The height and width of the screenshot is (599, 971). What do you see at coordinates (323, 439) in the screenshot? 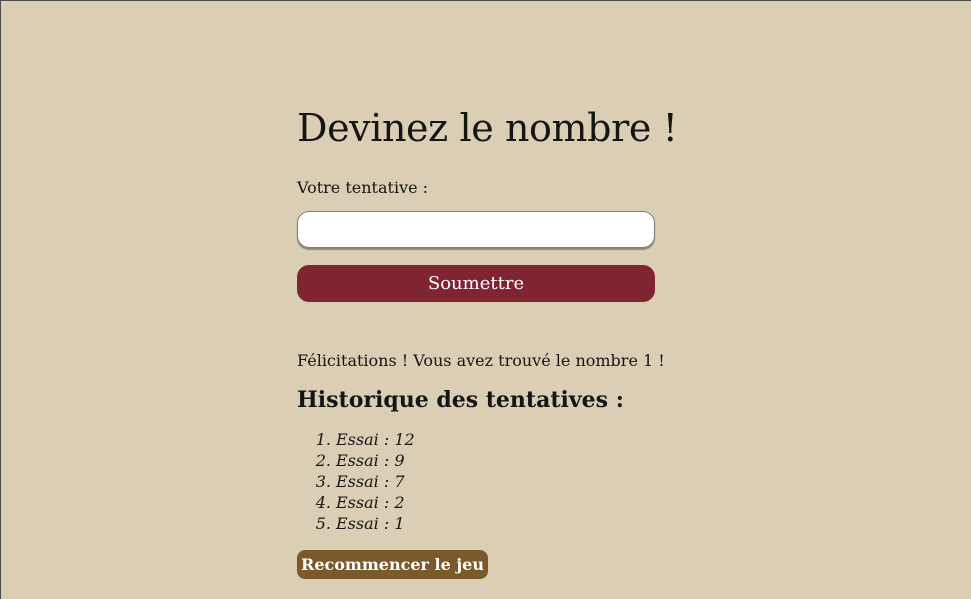
I see `history-item-number: 1.` at bounding box center [323, 439].